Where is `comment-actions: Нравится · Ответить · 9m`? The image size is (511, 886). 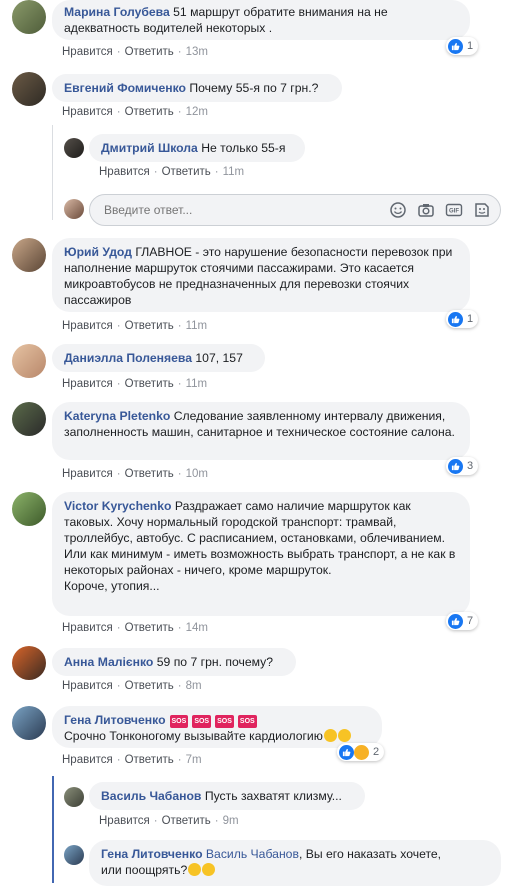
comment-actions: Нравится · Ответить · 9m is located at coordinates (169, 821).